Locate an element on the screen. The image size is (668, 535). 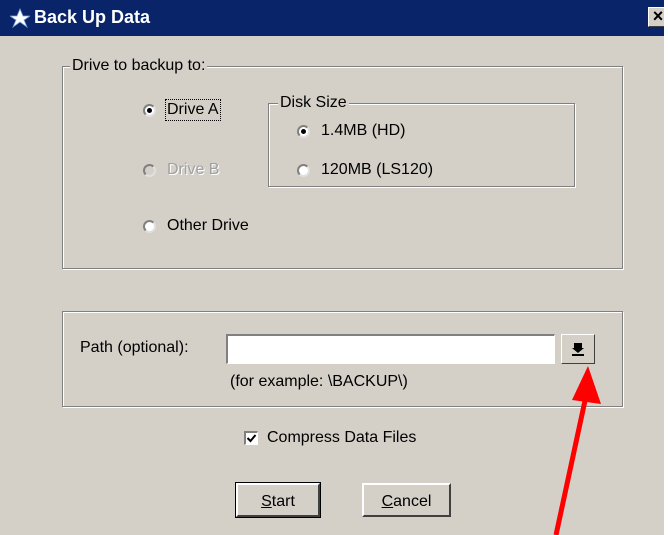
disk-size-legend: Disk Size is located at coordinates (313, 103).